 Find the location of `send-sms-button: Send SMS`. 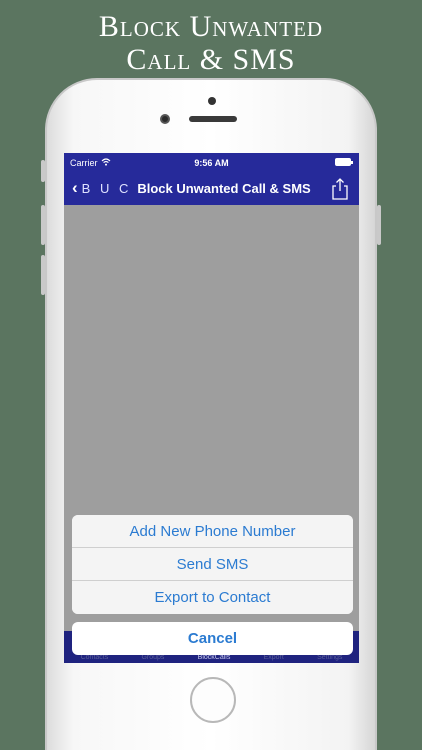

send-sms-button: Send SMS is located at coordinates (212, 564).